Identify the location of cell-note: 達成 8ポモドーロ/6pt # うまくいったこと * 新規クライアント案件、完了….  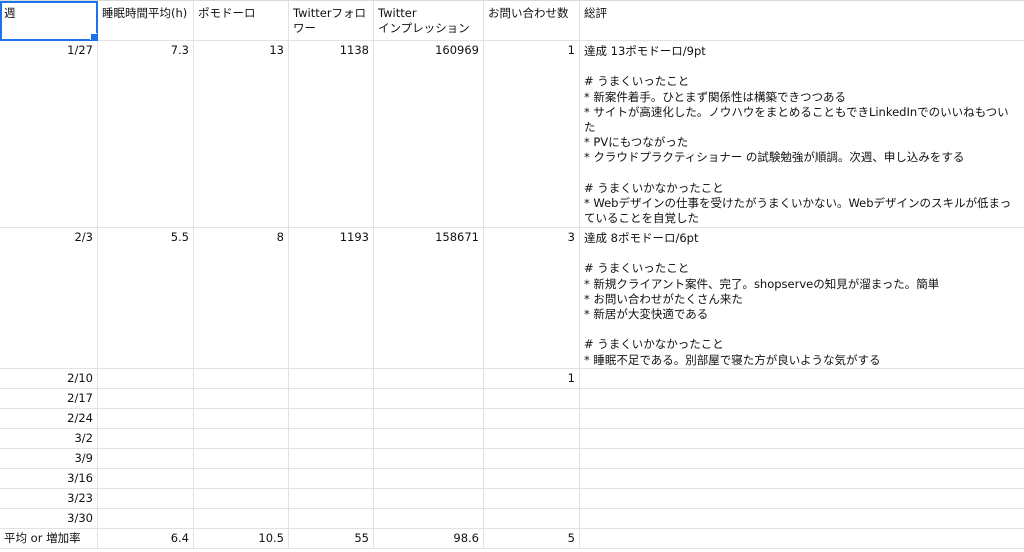
(802, 298).